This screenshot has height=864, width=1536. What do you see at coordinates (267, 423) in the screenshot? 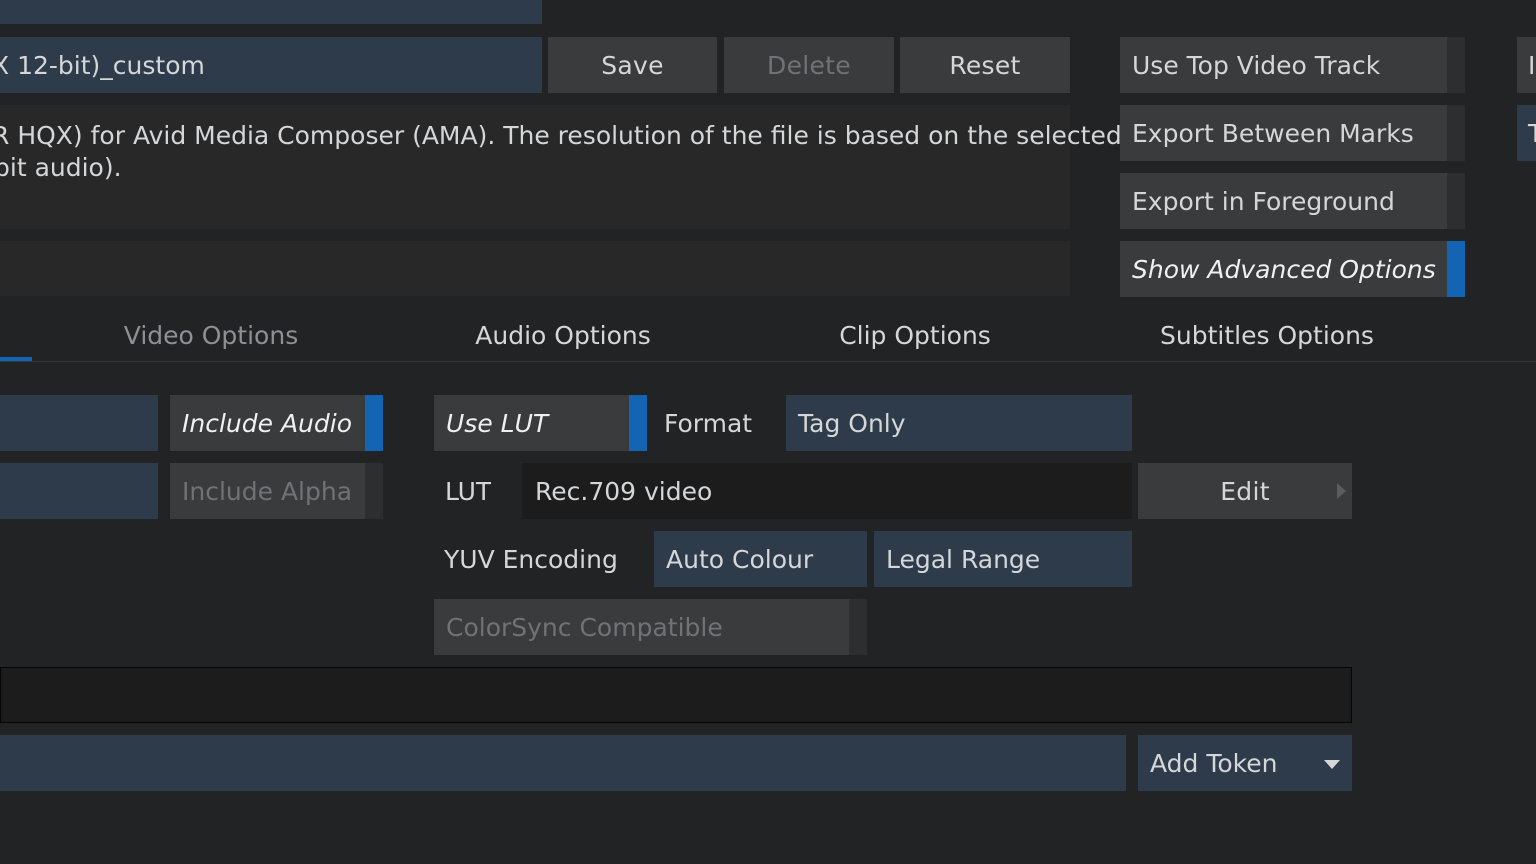
I see `include-audio-label: Include Audio` at bounding box center [267, 423].